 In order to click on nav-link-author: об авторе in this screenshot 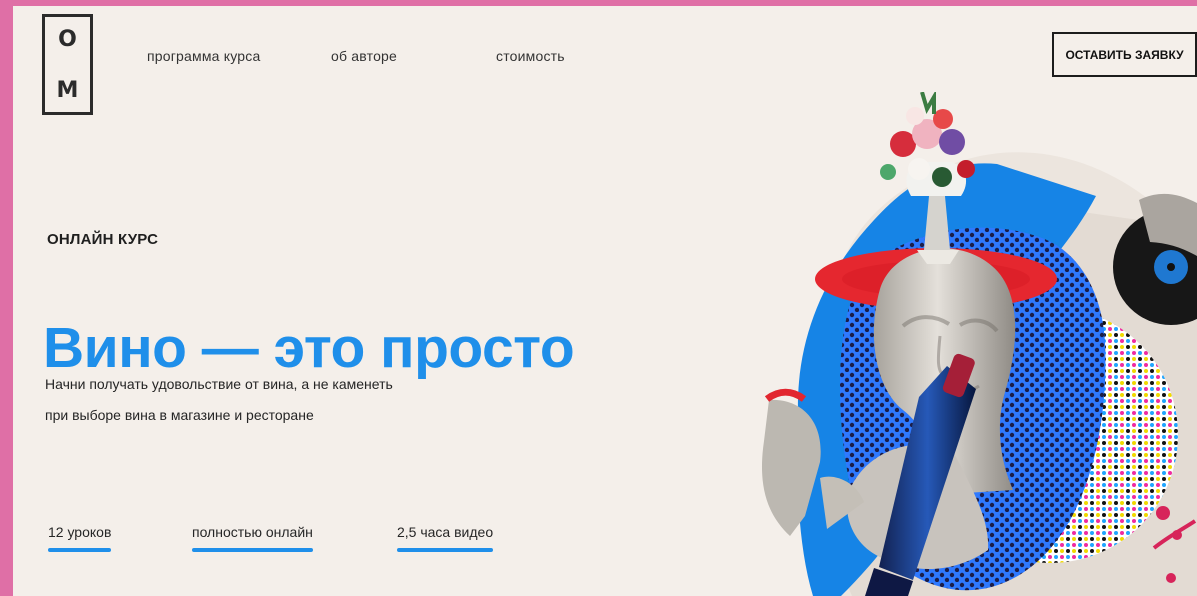, I will do `click(364, 56)`.